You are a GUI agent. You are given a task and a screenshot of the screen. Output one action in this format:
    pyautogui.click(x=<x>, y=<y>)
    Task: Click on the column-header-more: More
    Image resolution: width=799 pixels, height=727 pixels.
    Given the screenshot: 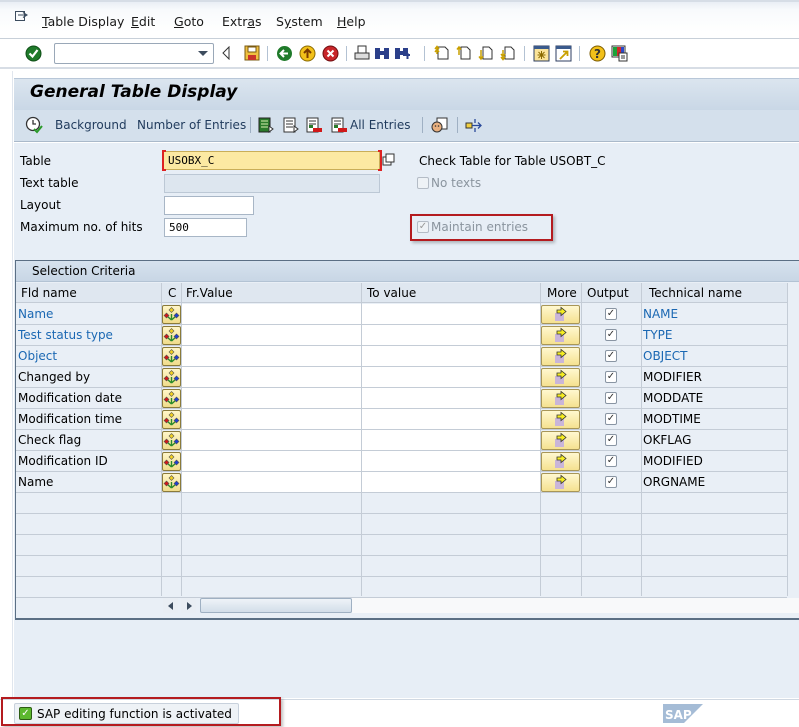 What is the action you would take?
    pyautogui.click(x=562, y=293)
    